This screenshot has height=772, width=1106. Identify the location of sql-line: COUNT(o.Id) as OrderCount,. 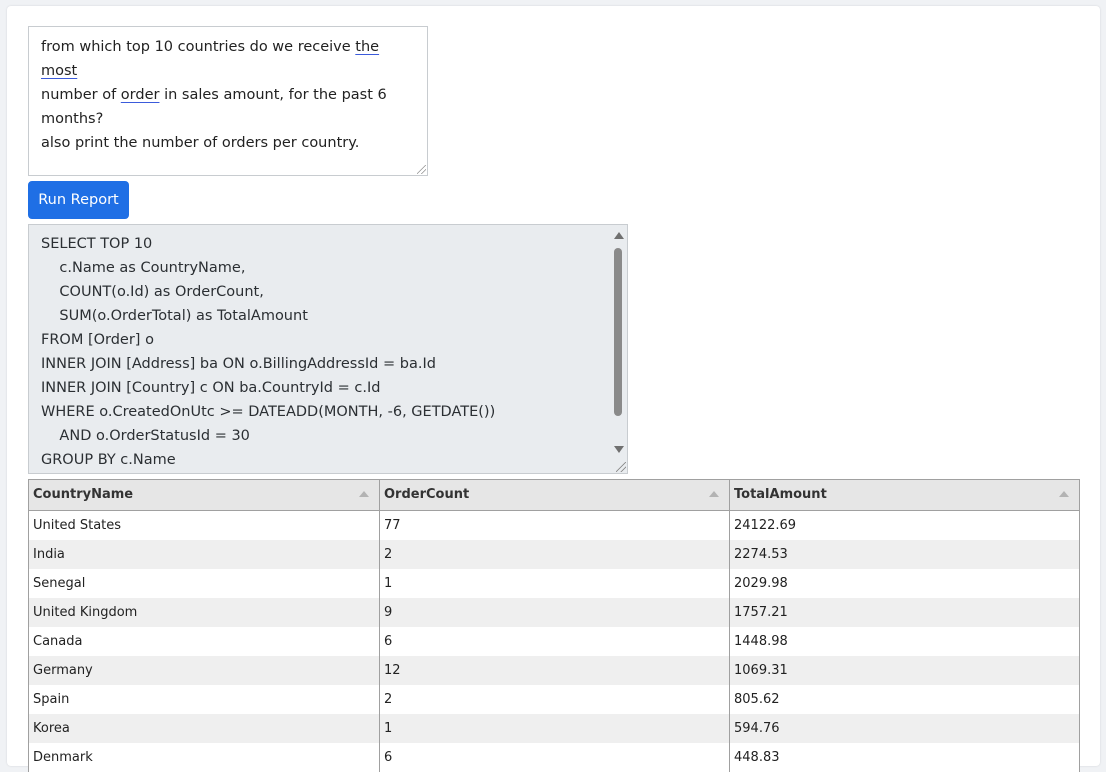
(152, 292).